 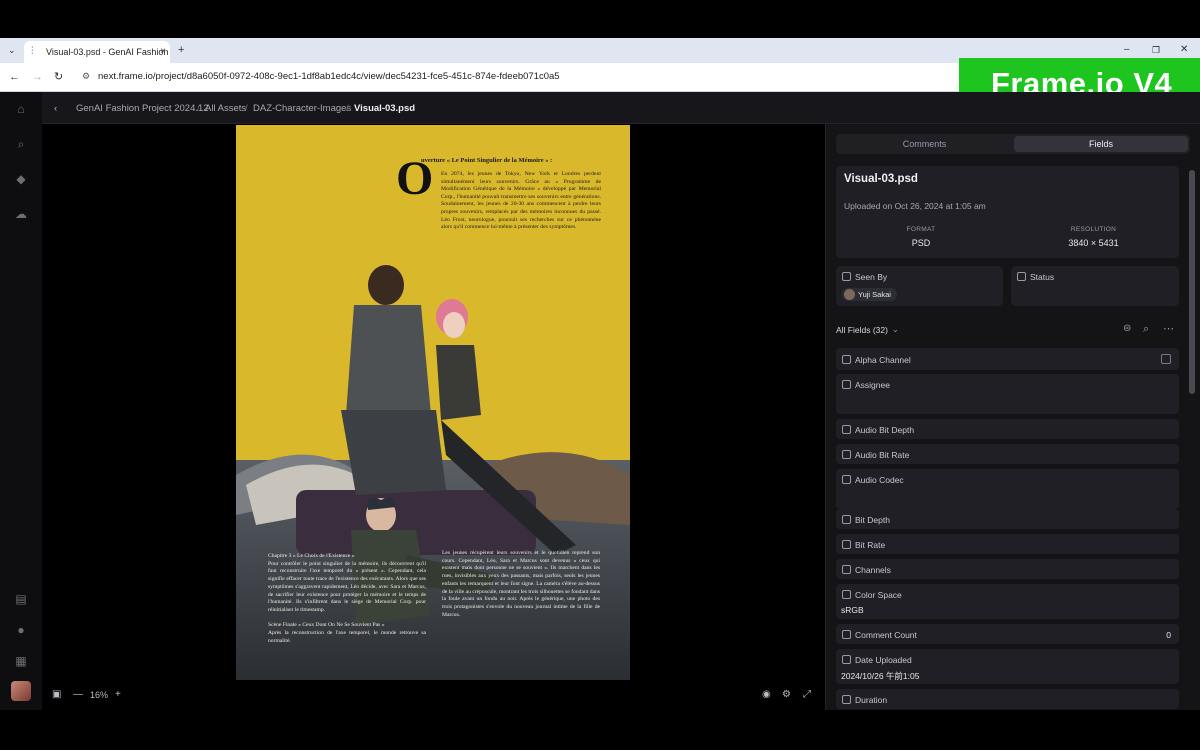 What do you see at coordinates (846, 384) in the screenshot?
I see `user-type-icon` at bounding box center [846, 384].